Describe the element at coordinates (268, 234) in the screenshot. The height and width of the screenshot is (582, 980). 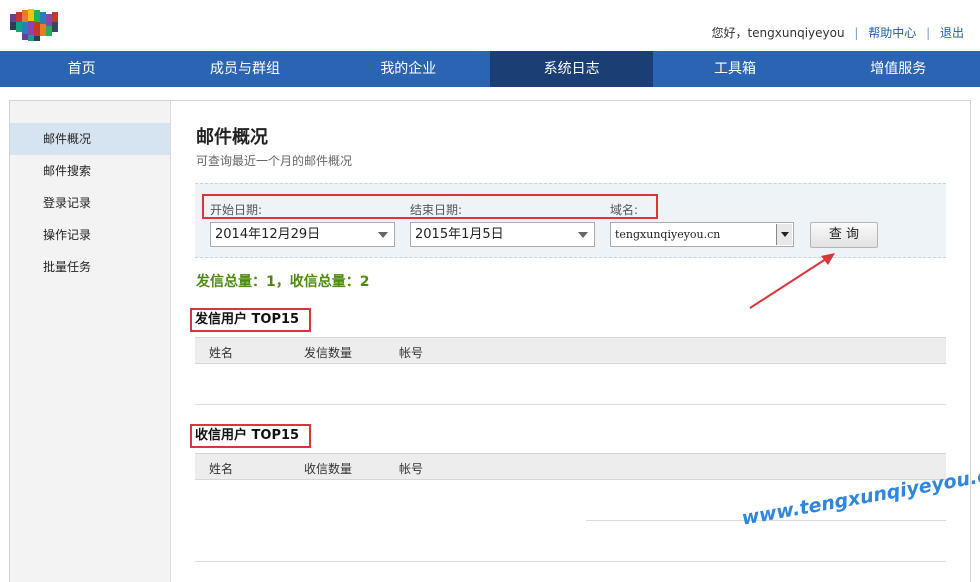
I see `start-date-value: 2014年12月29日` at that location.